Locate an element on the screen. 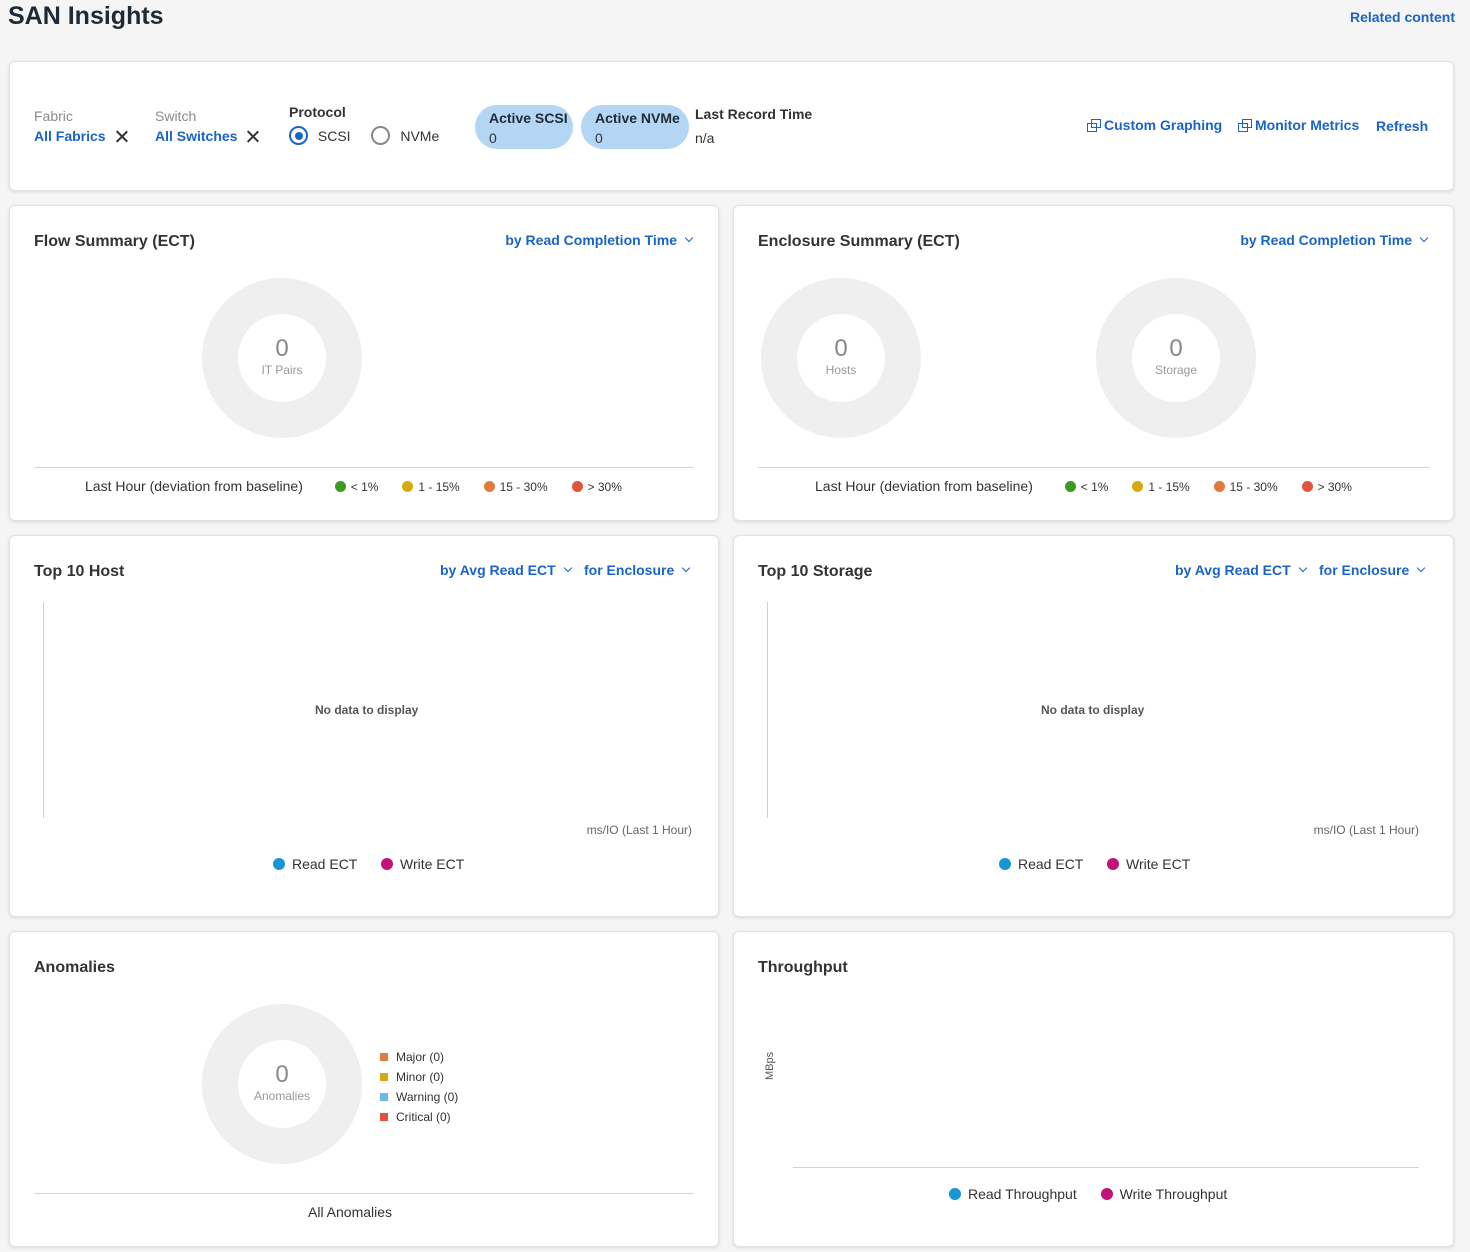 The width and height of the screenshot is (1470, 1252). legend-item: Write Throughput is located at coordinates (1164, 1194).